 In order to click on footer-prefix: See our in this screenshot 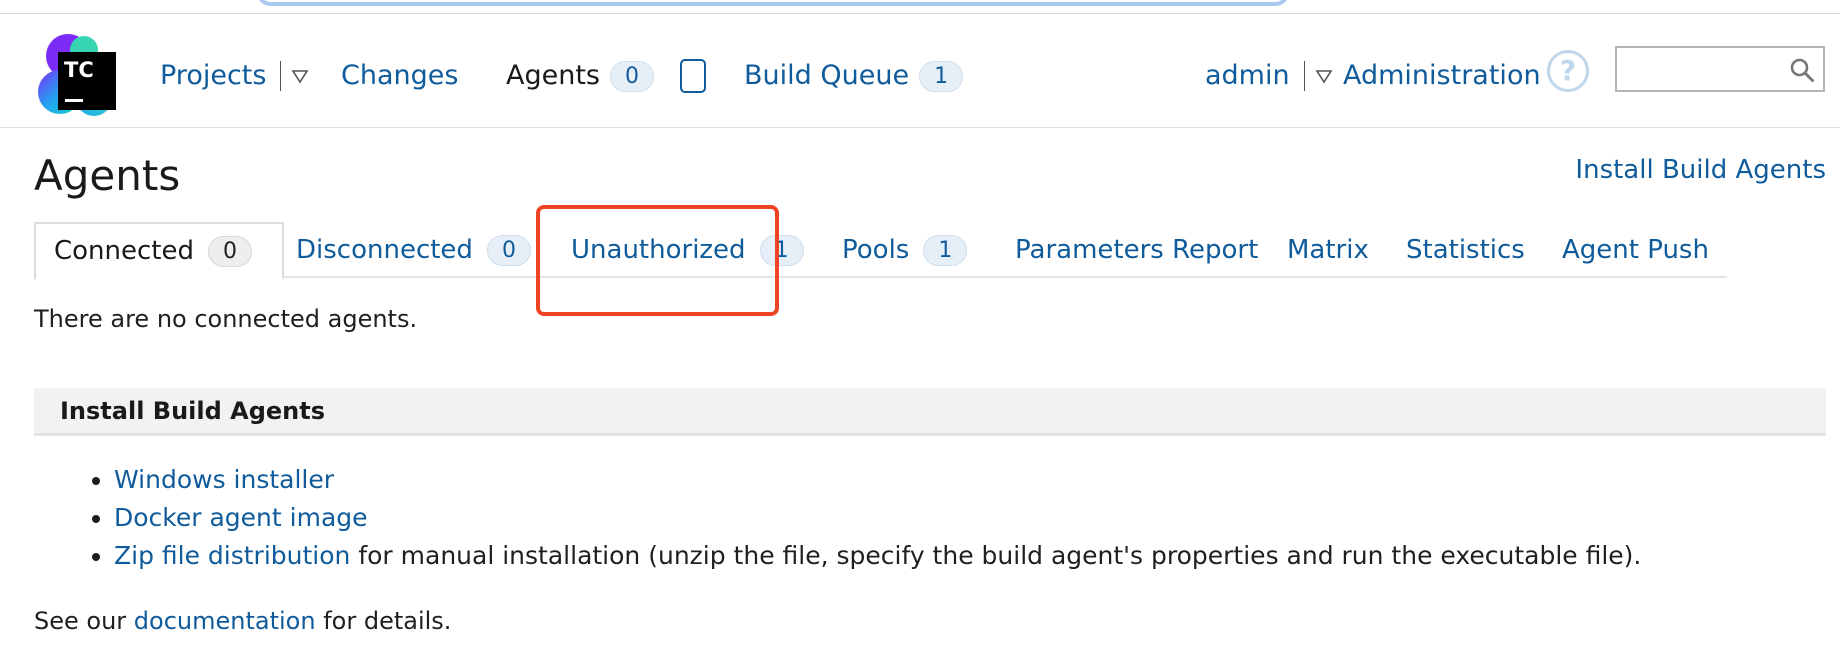, I will do `click(84, 621)`.